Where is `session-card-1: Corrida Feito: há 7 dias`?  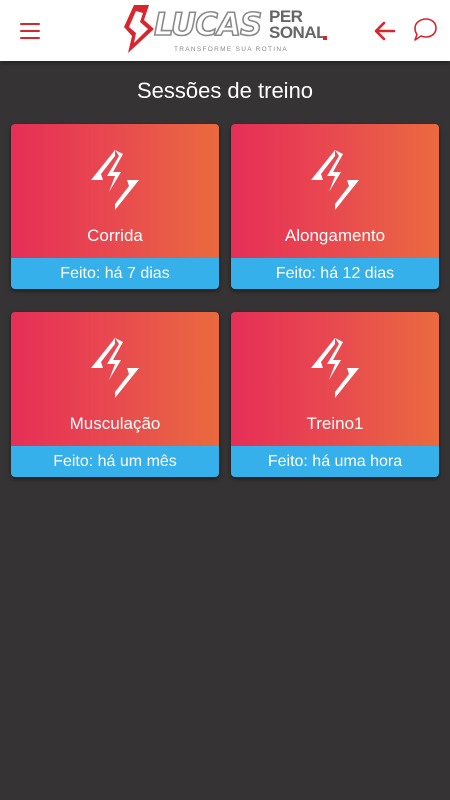
session-card-1: Corrida Feito: há 7 dias is located at coordinates (115, 206).